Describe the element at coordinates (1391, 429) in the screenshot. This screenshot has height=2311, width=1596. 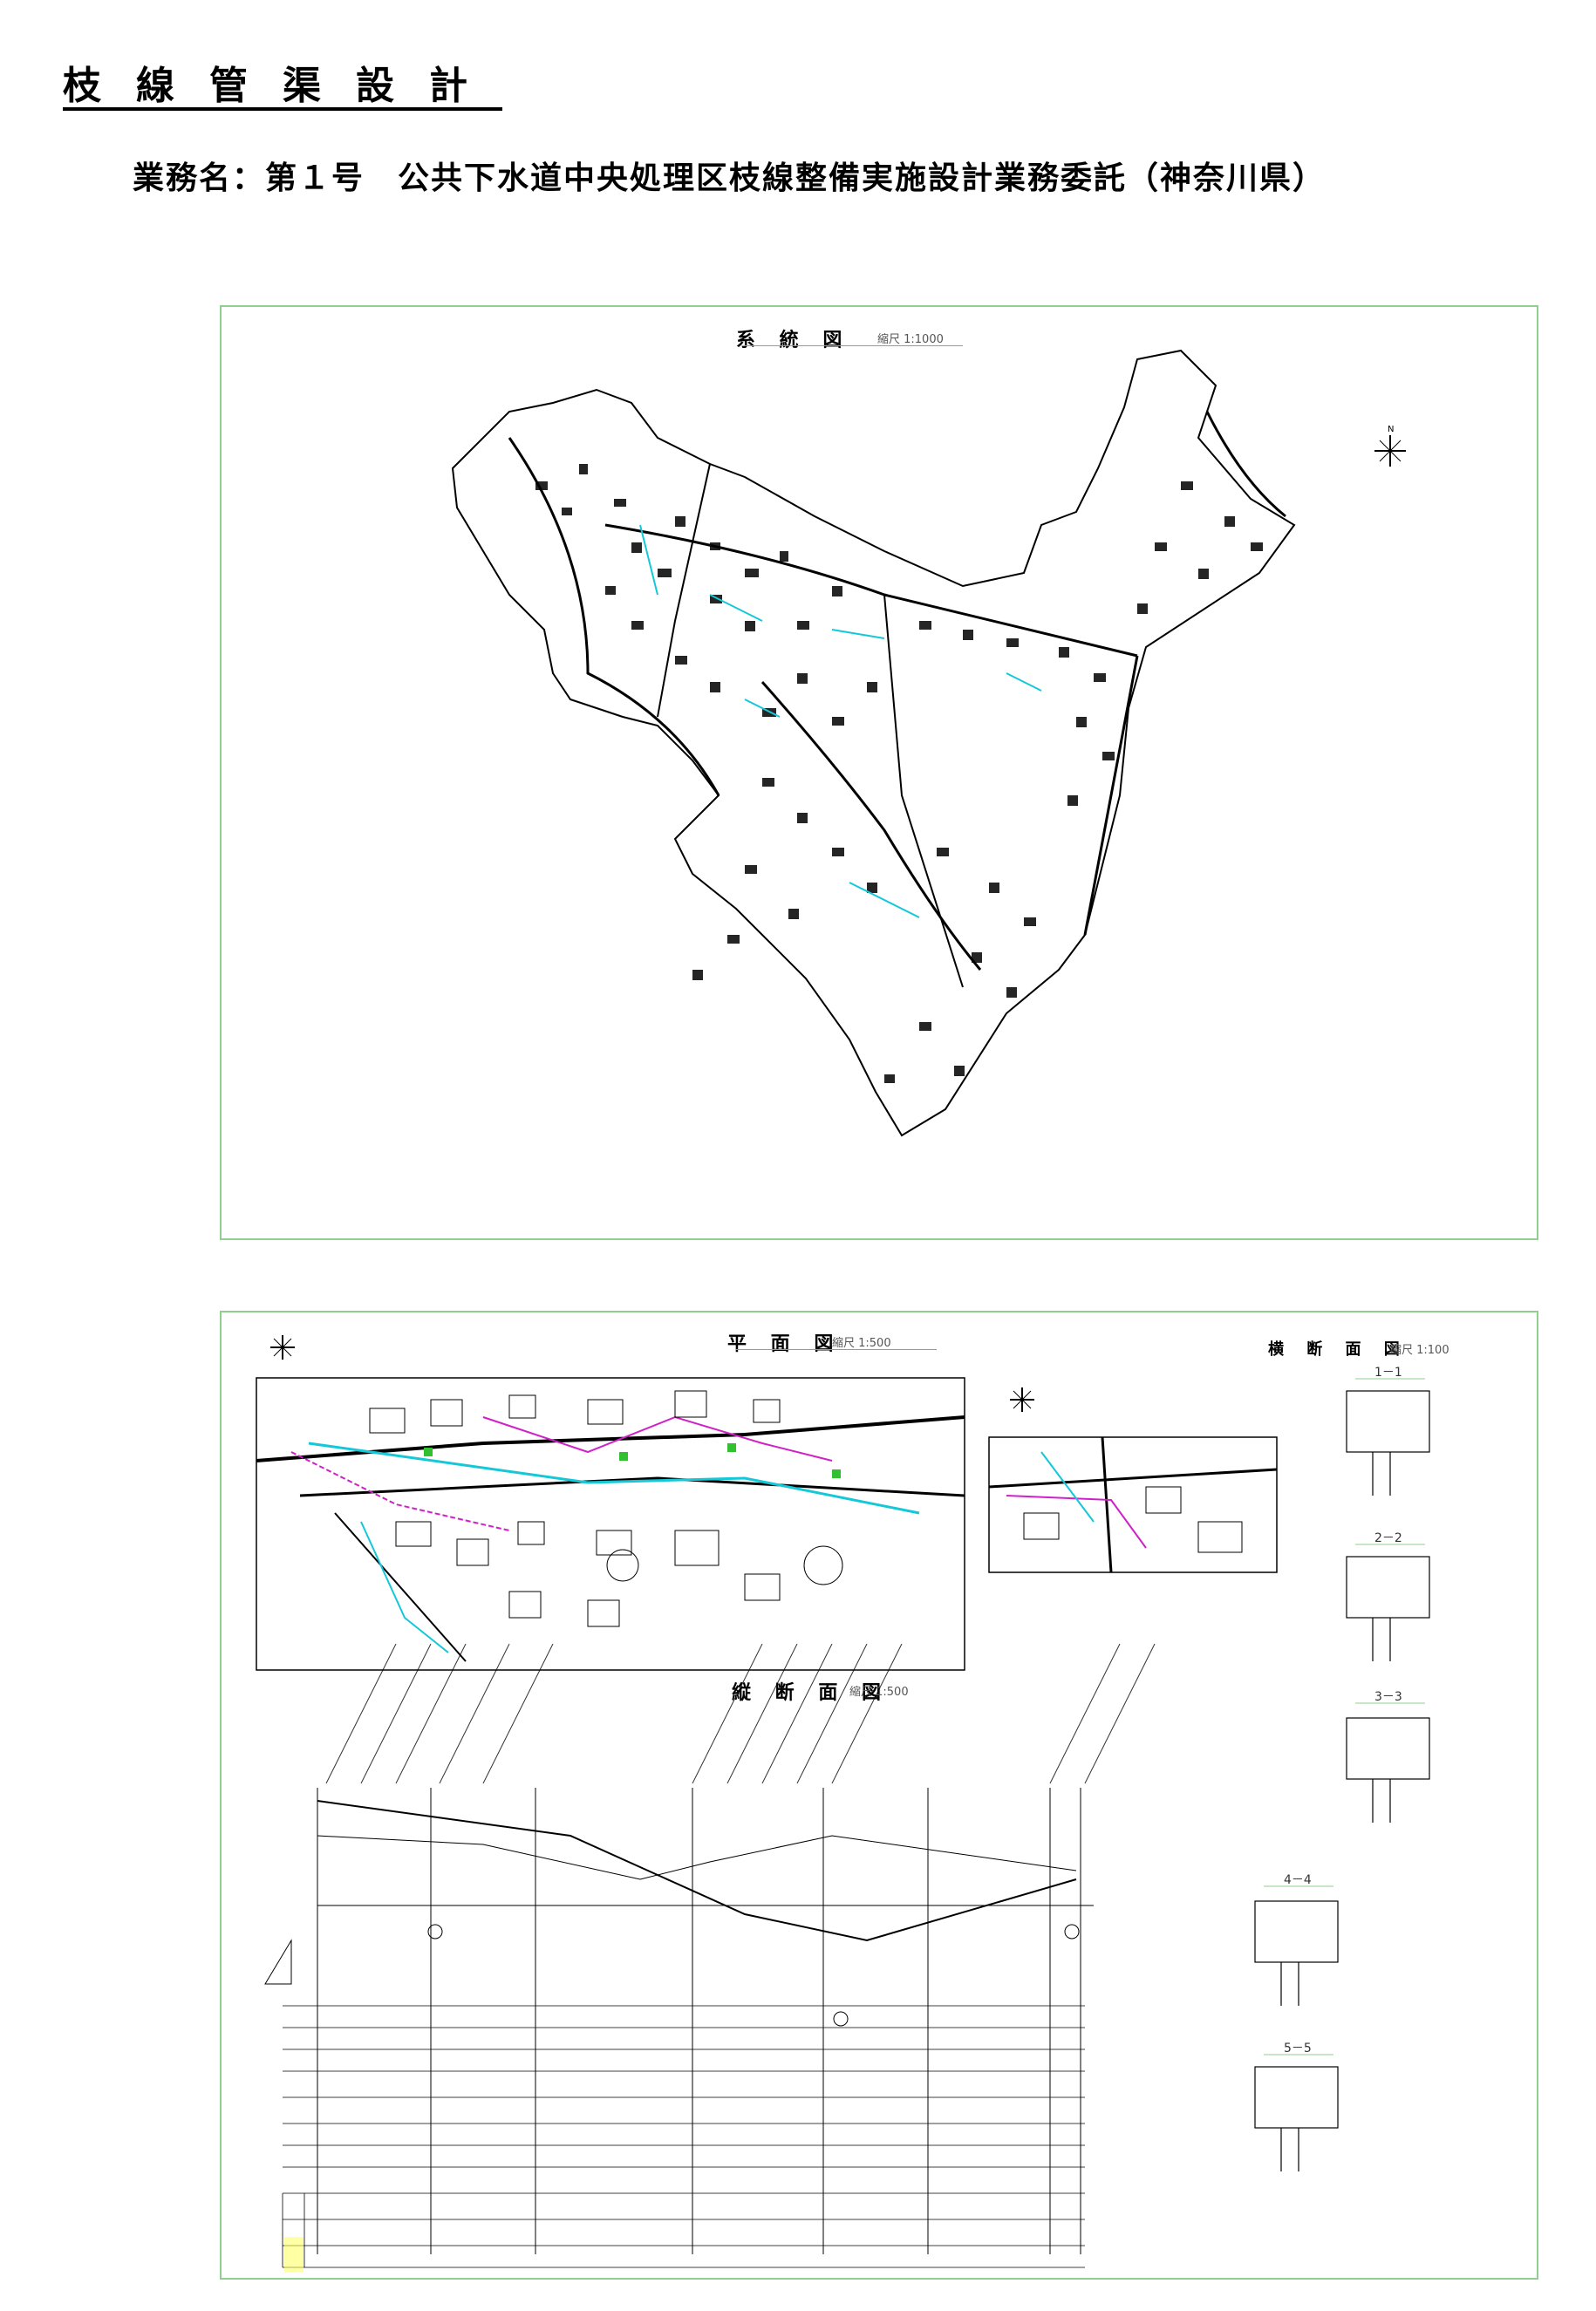
I see `svg-text: N` at that location.